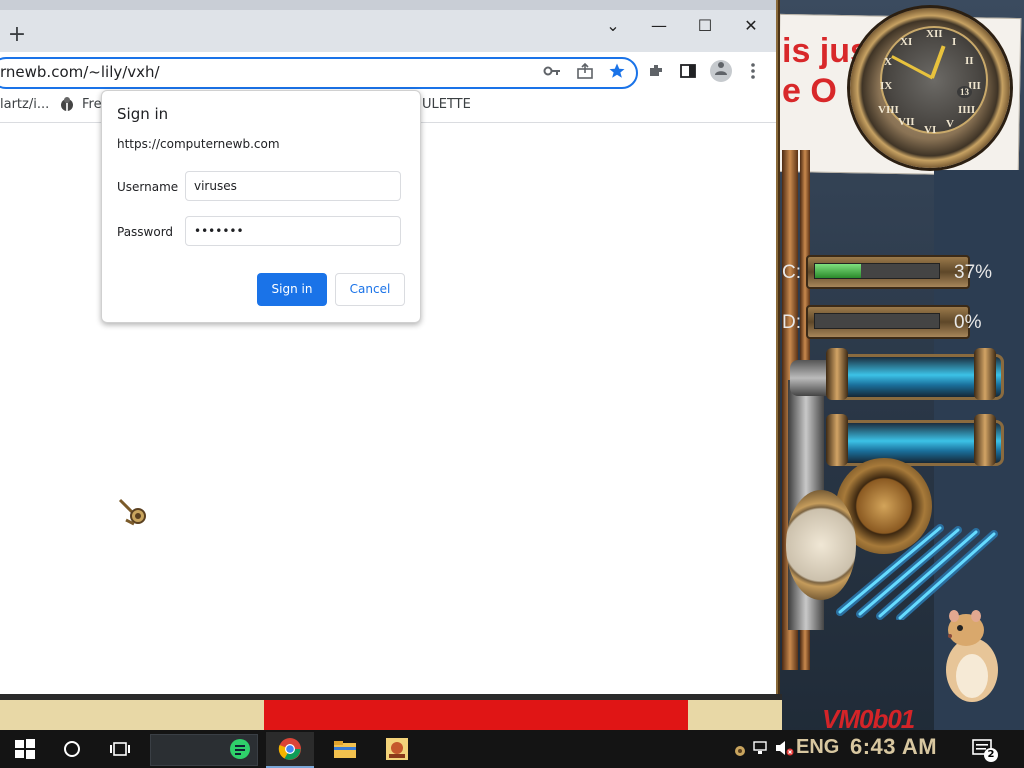 This screenshot has height=768, width=1024. What do you see at coordinates (293, 231) in the screenshot?
I see `password-field: •••••••` at bounding box center [293, 231].